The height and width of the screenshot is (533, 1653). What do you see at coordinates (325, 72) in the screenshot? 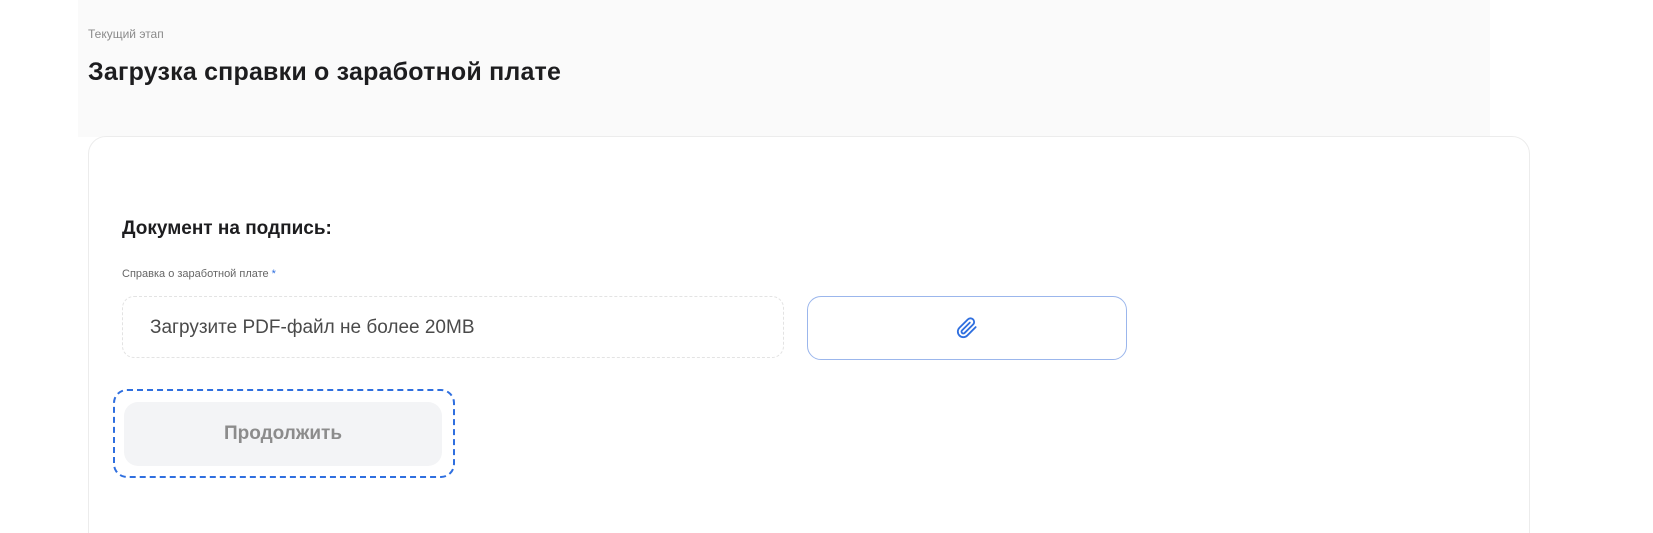
I see `page-title: Загрузка справки о заработной плате` at bounding box center [325, 72].